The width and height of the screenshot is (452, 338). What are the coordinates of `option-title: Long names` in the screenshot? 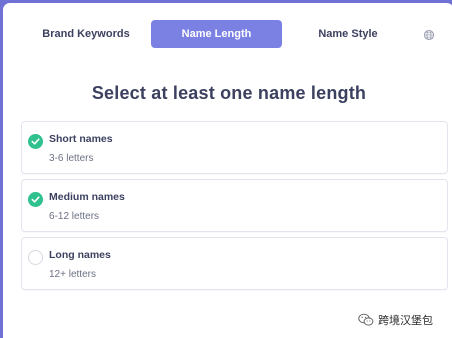 It's located at (80, 255).